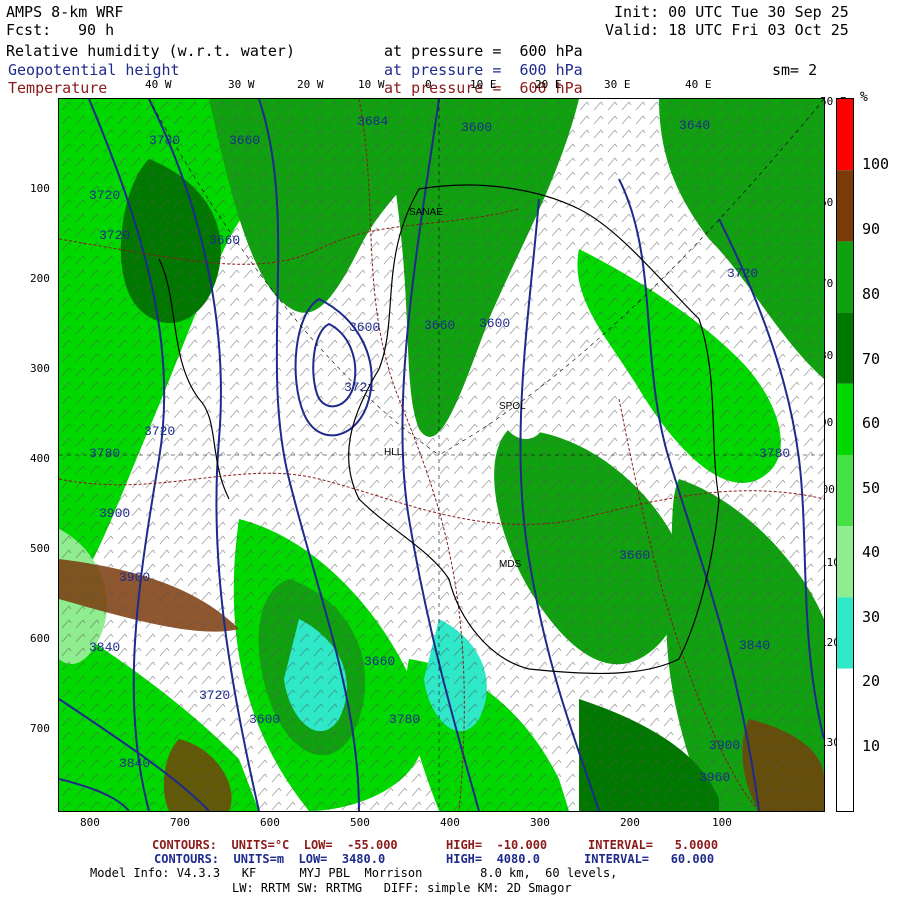 The image size is (900, 900). I want to click on y-tick: 100, so click(40, 188).